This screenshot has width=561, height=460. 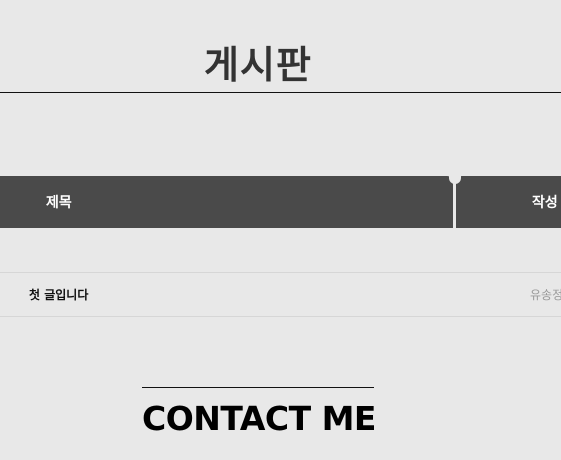 What do you see at coordinates (280, 92) in the screenshot?
I see `title-divider` at bounding box center [280, 92].